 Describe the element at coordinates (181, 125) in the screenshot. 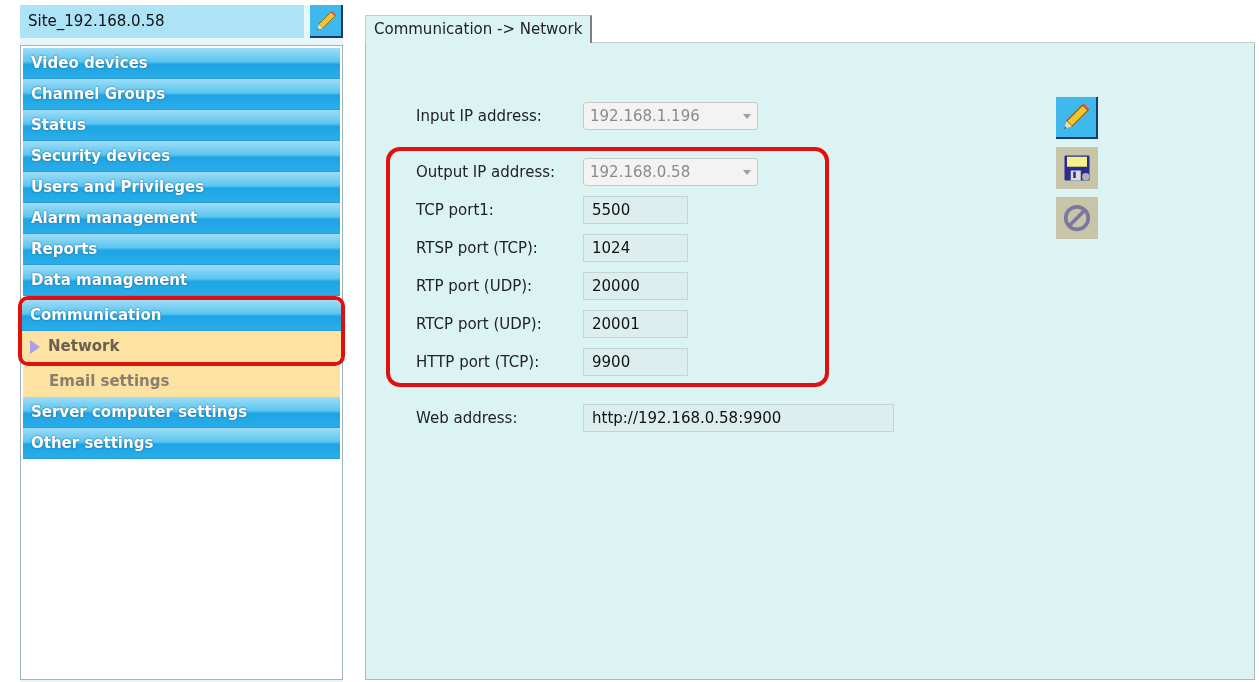

I see `menu-item: Status` at that location.